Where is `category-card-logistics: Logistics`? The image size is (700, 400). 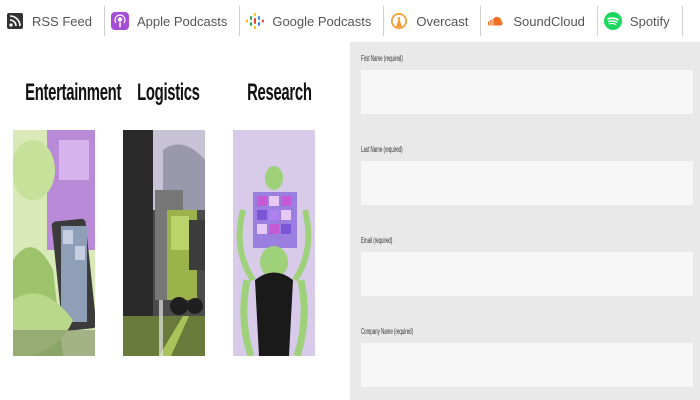 category-card-logistics: Logistics is located at coordinates (165, 217).